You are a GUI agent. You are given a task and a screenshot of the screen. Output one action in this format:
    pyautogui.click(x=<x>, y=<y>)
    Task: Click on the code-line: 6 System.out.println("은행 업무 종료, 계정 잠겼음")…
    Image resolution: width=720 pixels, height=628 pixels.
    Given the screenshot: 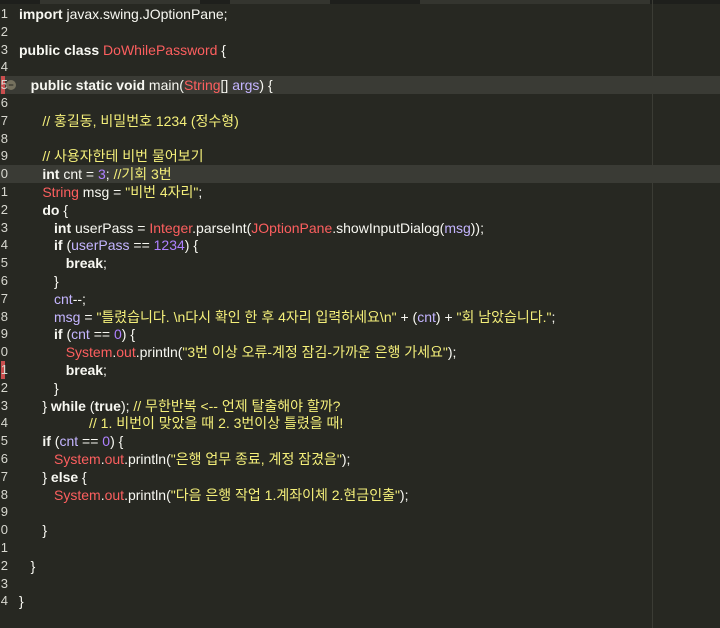 What is the action you would take?
    pyautogui.click(x=360, y=459)
    